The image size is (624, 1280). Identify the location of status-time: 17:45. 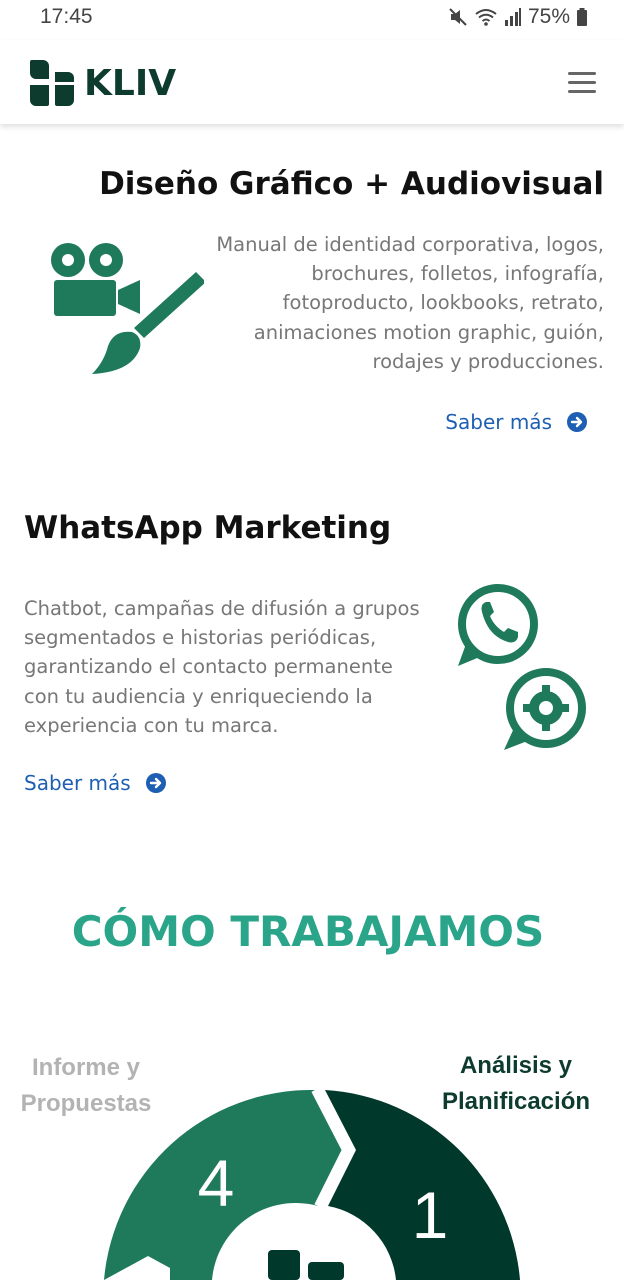
(66, 16).